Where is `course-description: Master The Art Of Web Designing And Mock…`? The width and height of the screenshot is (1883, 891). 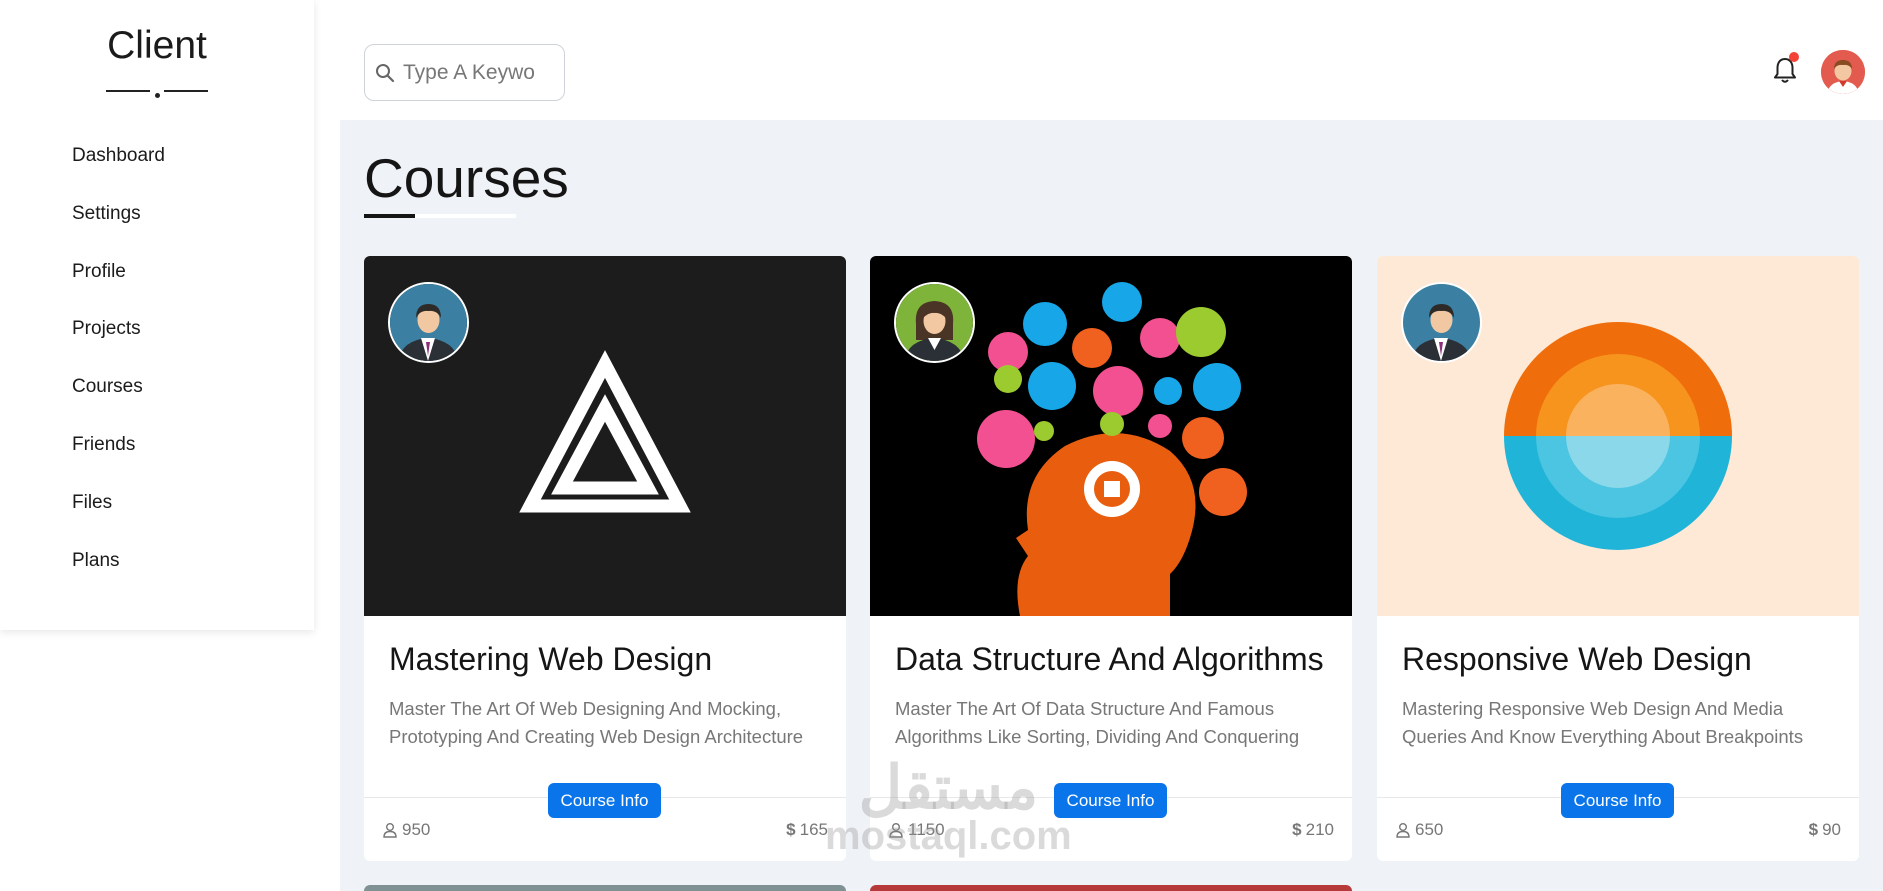
course-description: Master The Art Of Web Designing And Mock… is located at coordinates (596, 722).